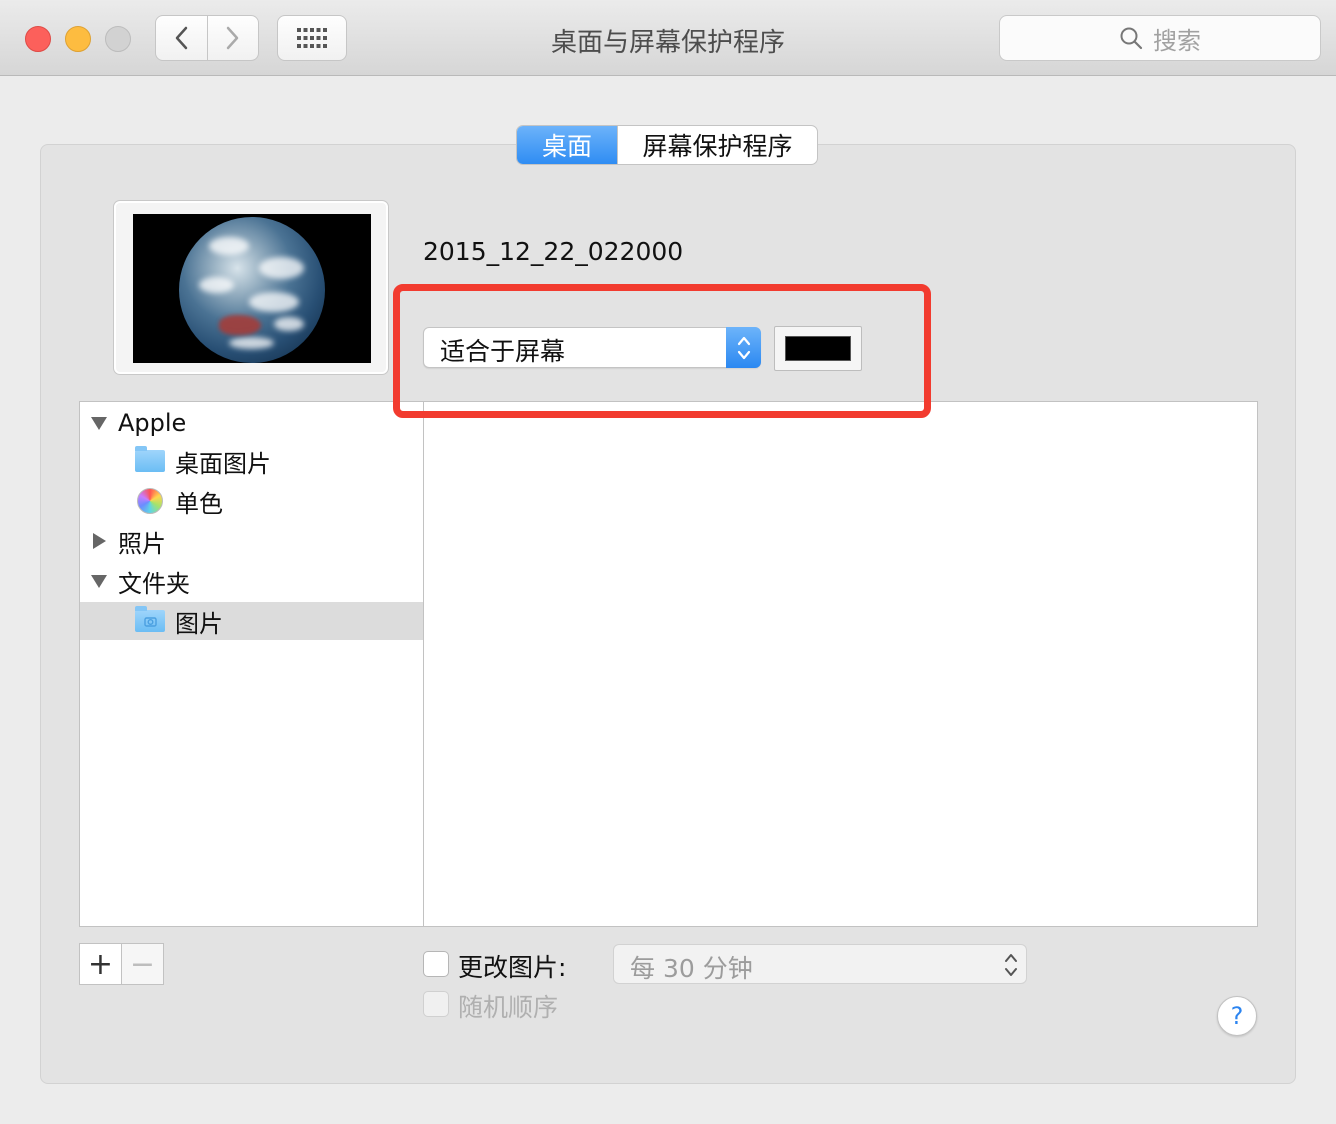 This screenshot has height=1124, width=1336. I want to click on tab-desktop: 桌面, so click(567, 145).